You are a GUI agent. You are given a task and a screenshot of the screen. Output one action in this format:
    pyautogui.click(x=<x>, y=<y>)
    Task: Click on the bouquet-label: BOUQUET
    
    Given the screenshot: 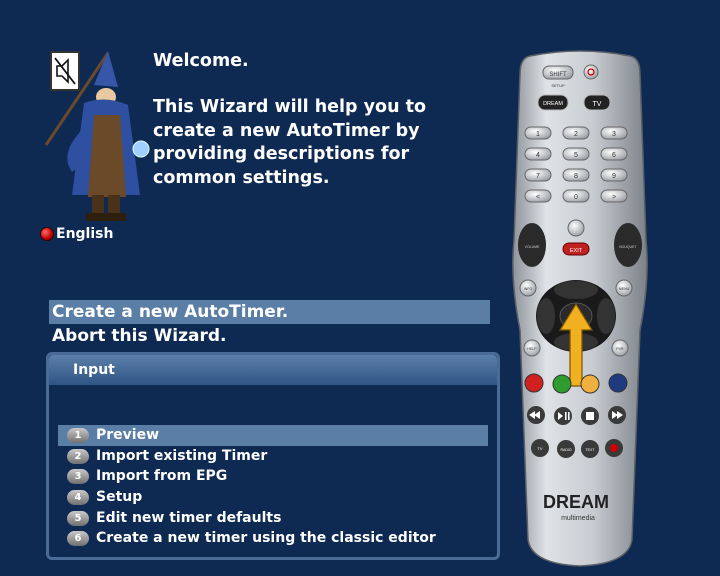 What is the action you would take?
    pyautogui.click(x=628, y=247)
    